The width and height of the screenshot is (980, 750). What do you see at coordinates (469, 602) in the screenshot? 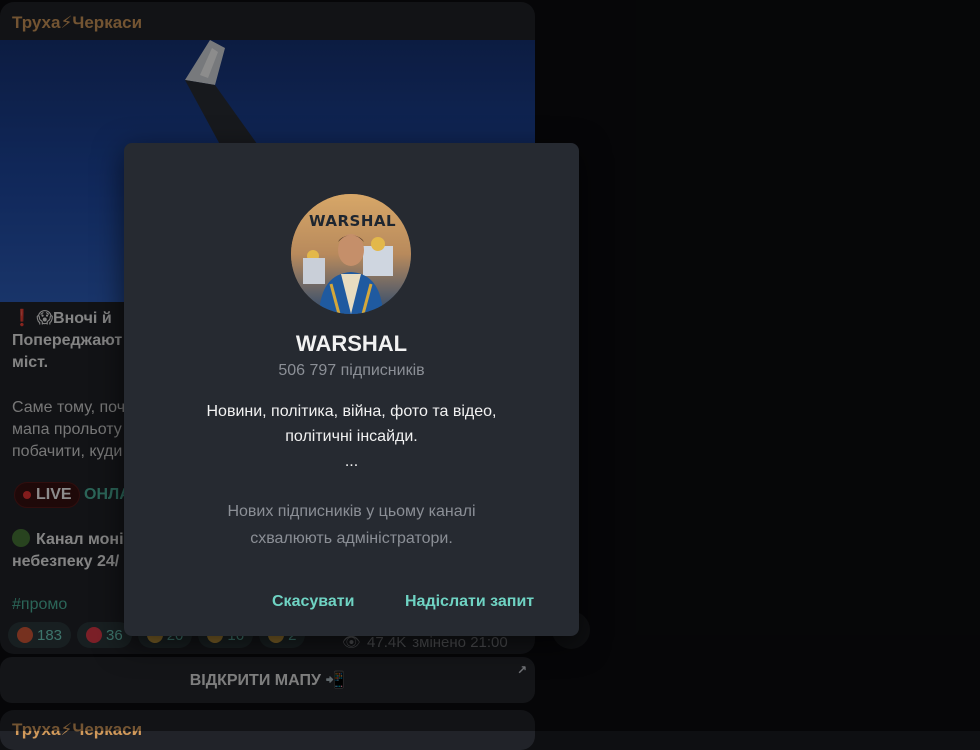
I see `send-request-button: Надіслати запит` at bounding box center [469, 602].